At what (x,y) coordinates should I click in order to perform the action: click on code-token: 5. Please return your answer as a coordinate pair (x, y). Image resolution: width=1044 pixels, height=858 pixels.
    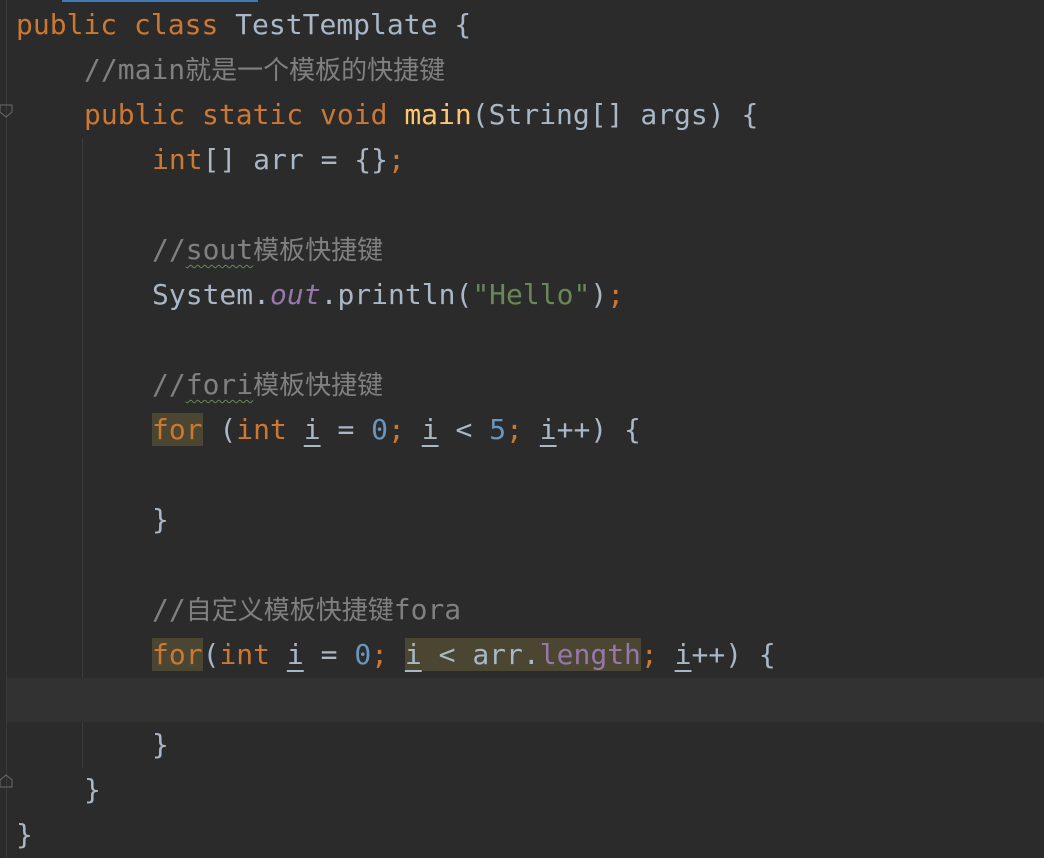
    Looking at the image, I should click on (498, 429).